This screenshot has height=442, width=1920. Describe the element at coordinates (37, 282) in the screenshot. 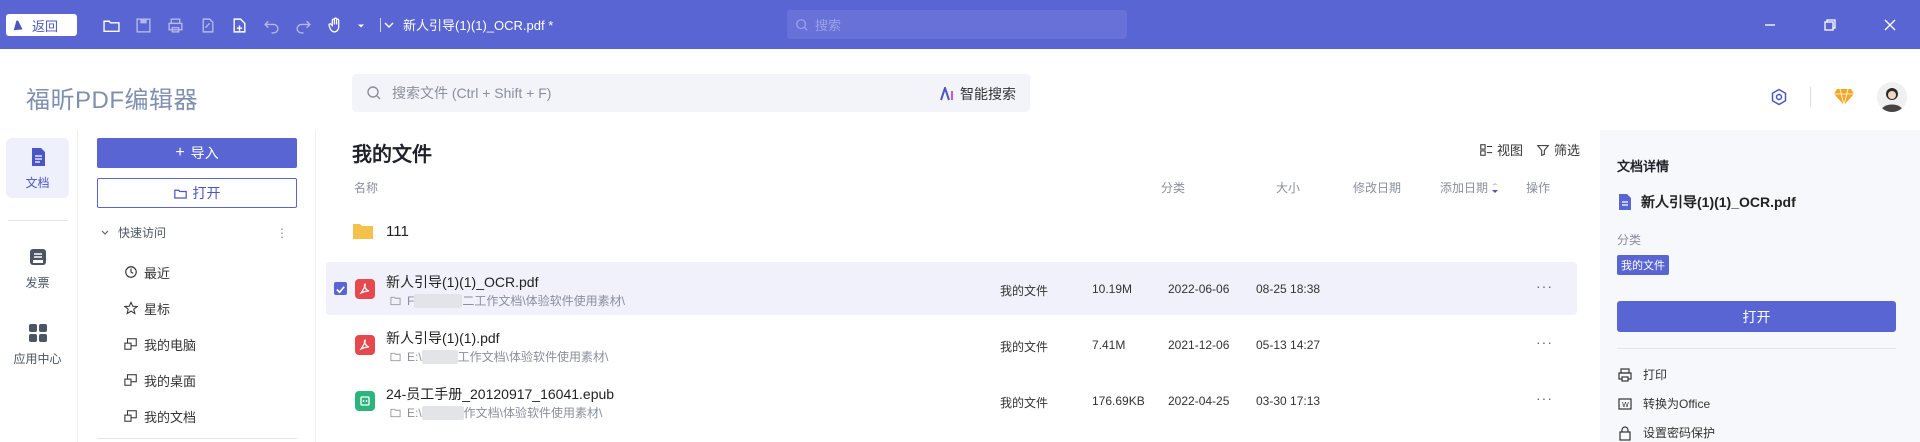

I see `nav-label-invoices: 发票` at that location.